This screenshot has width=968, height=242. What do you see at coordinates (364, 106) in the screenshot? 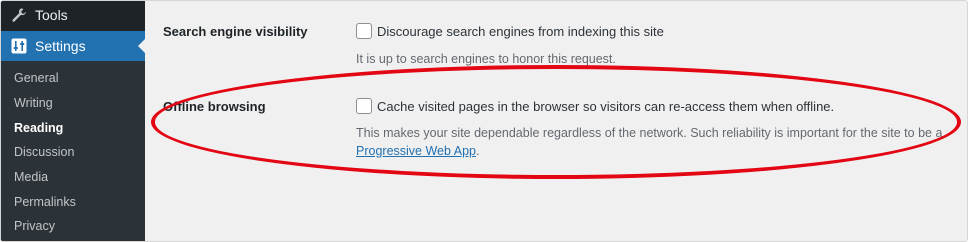
I see `offline-browsing-checkbox` at bounding box center [364, 106].